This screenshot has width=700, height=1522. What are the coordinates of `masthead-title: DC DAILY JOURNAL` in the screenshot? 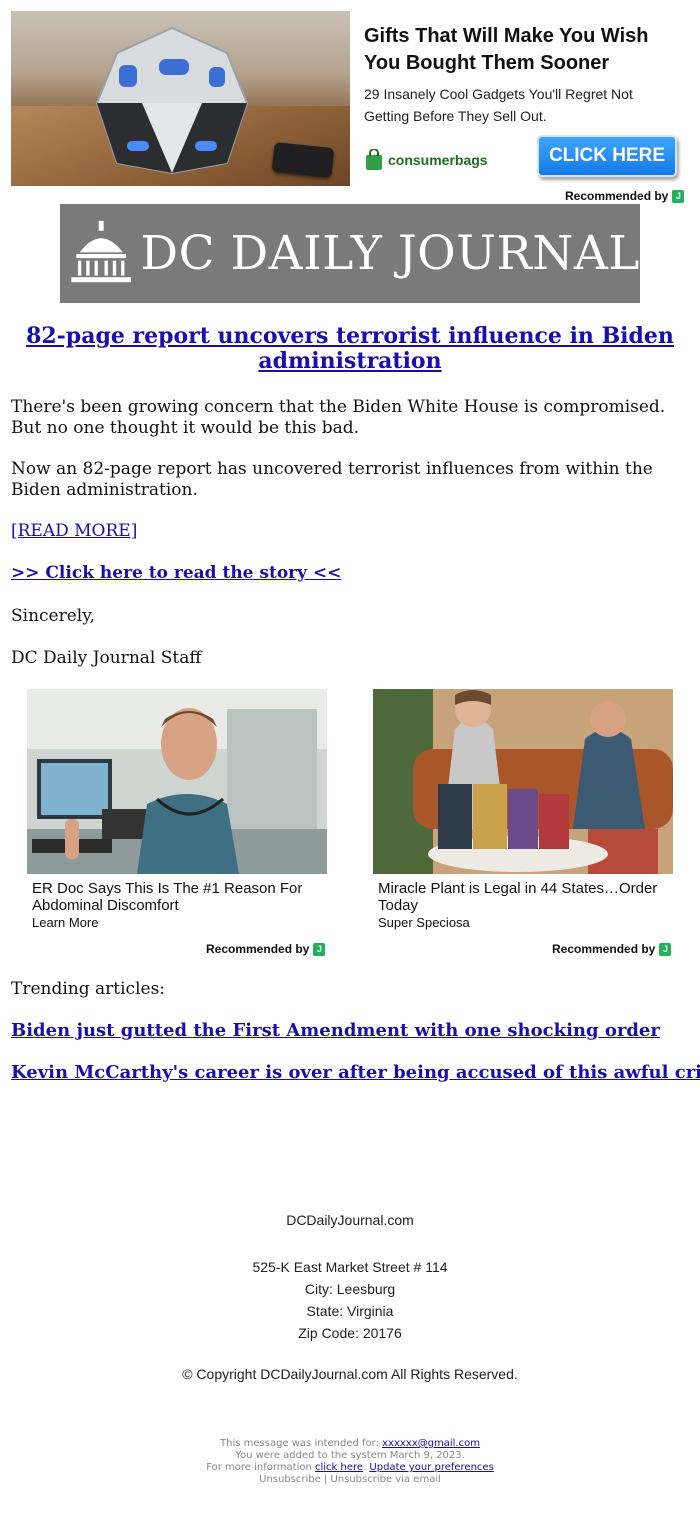 It's located at (390, 253).